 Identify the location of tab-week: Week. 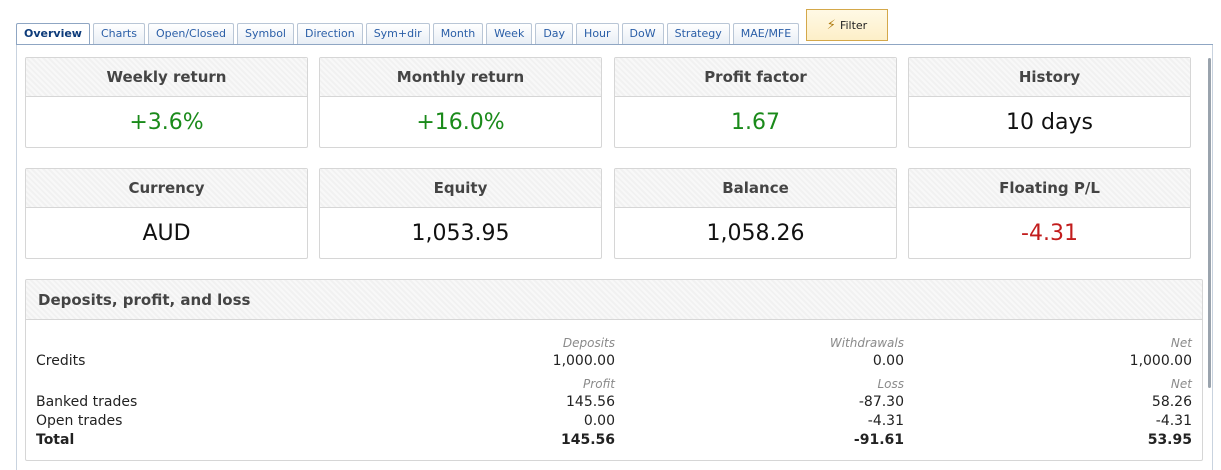
(509, 33).